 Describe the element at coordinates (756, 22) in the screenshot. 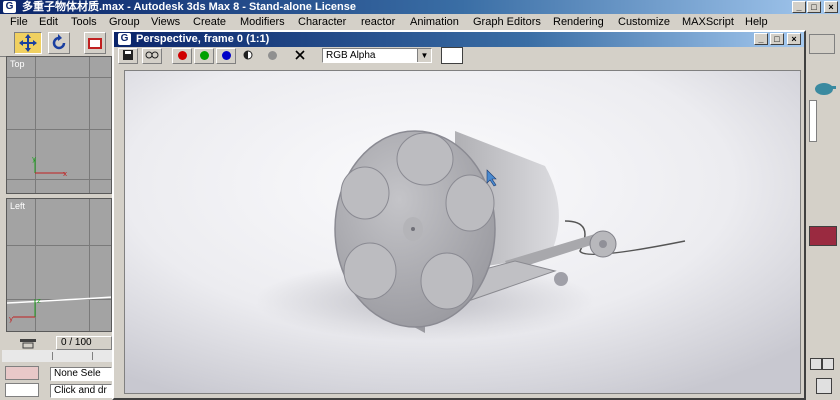

I see `menu-help: Help` at that location.